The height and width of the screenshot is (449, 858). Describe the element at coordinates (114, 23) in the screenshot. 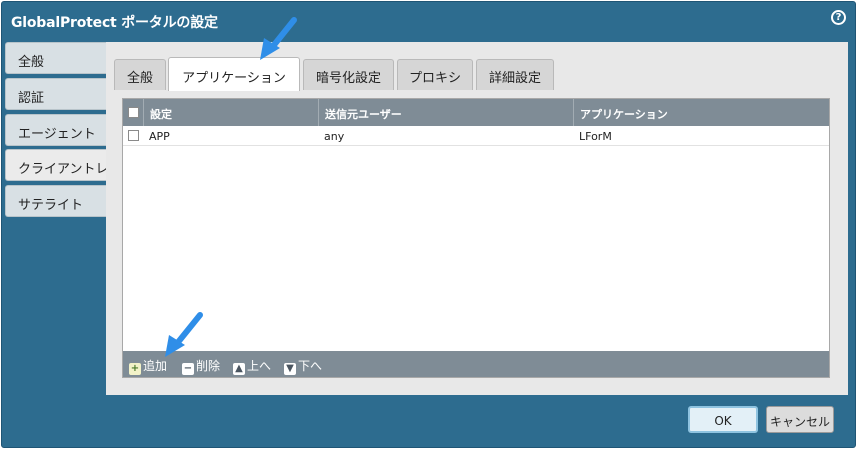

I see `dialog-title: GlobalProtect ポータルの設定` at that location.